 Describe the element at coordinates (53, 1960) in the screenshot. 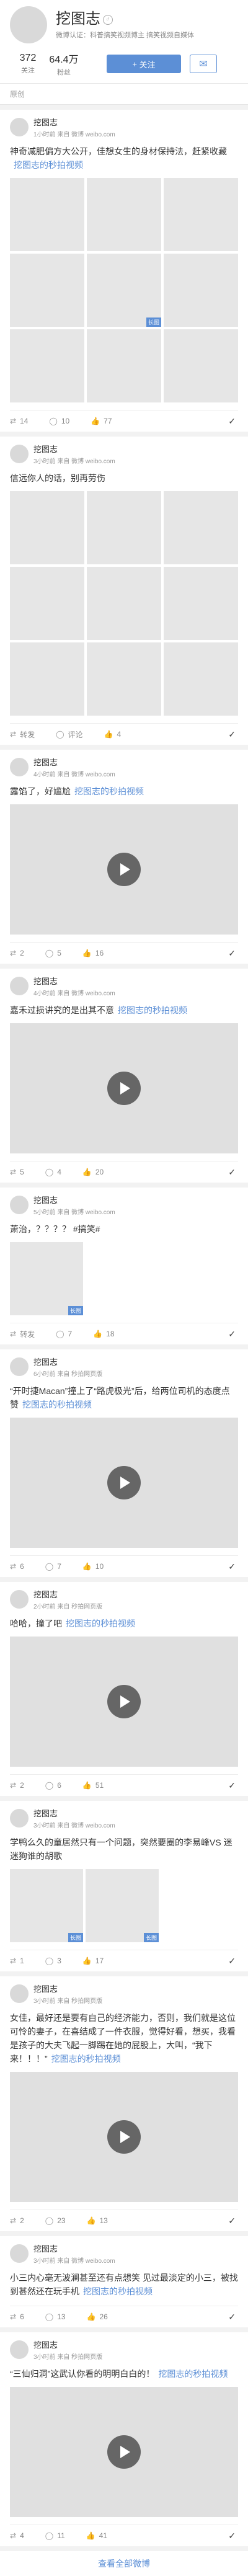

I see `comment-button: ◯ 3` at that location.